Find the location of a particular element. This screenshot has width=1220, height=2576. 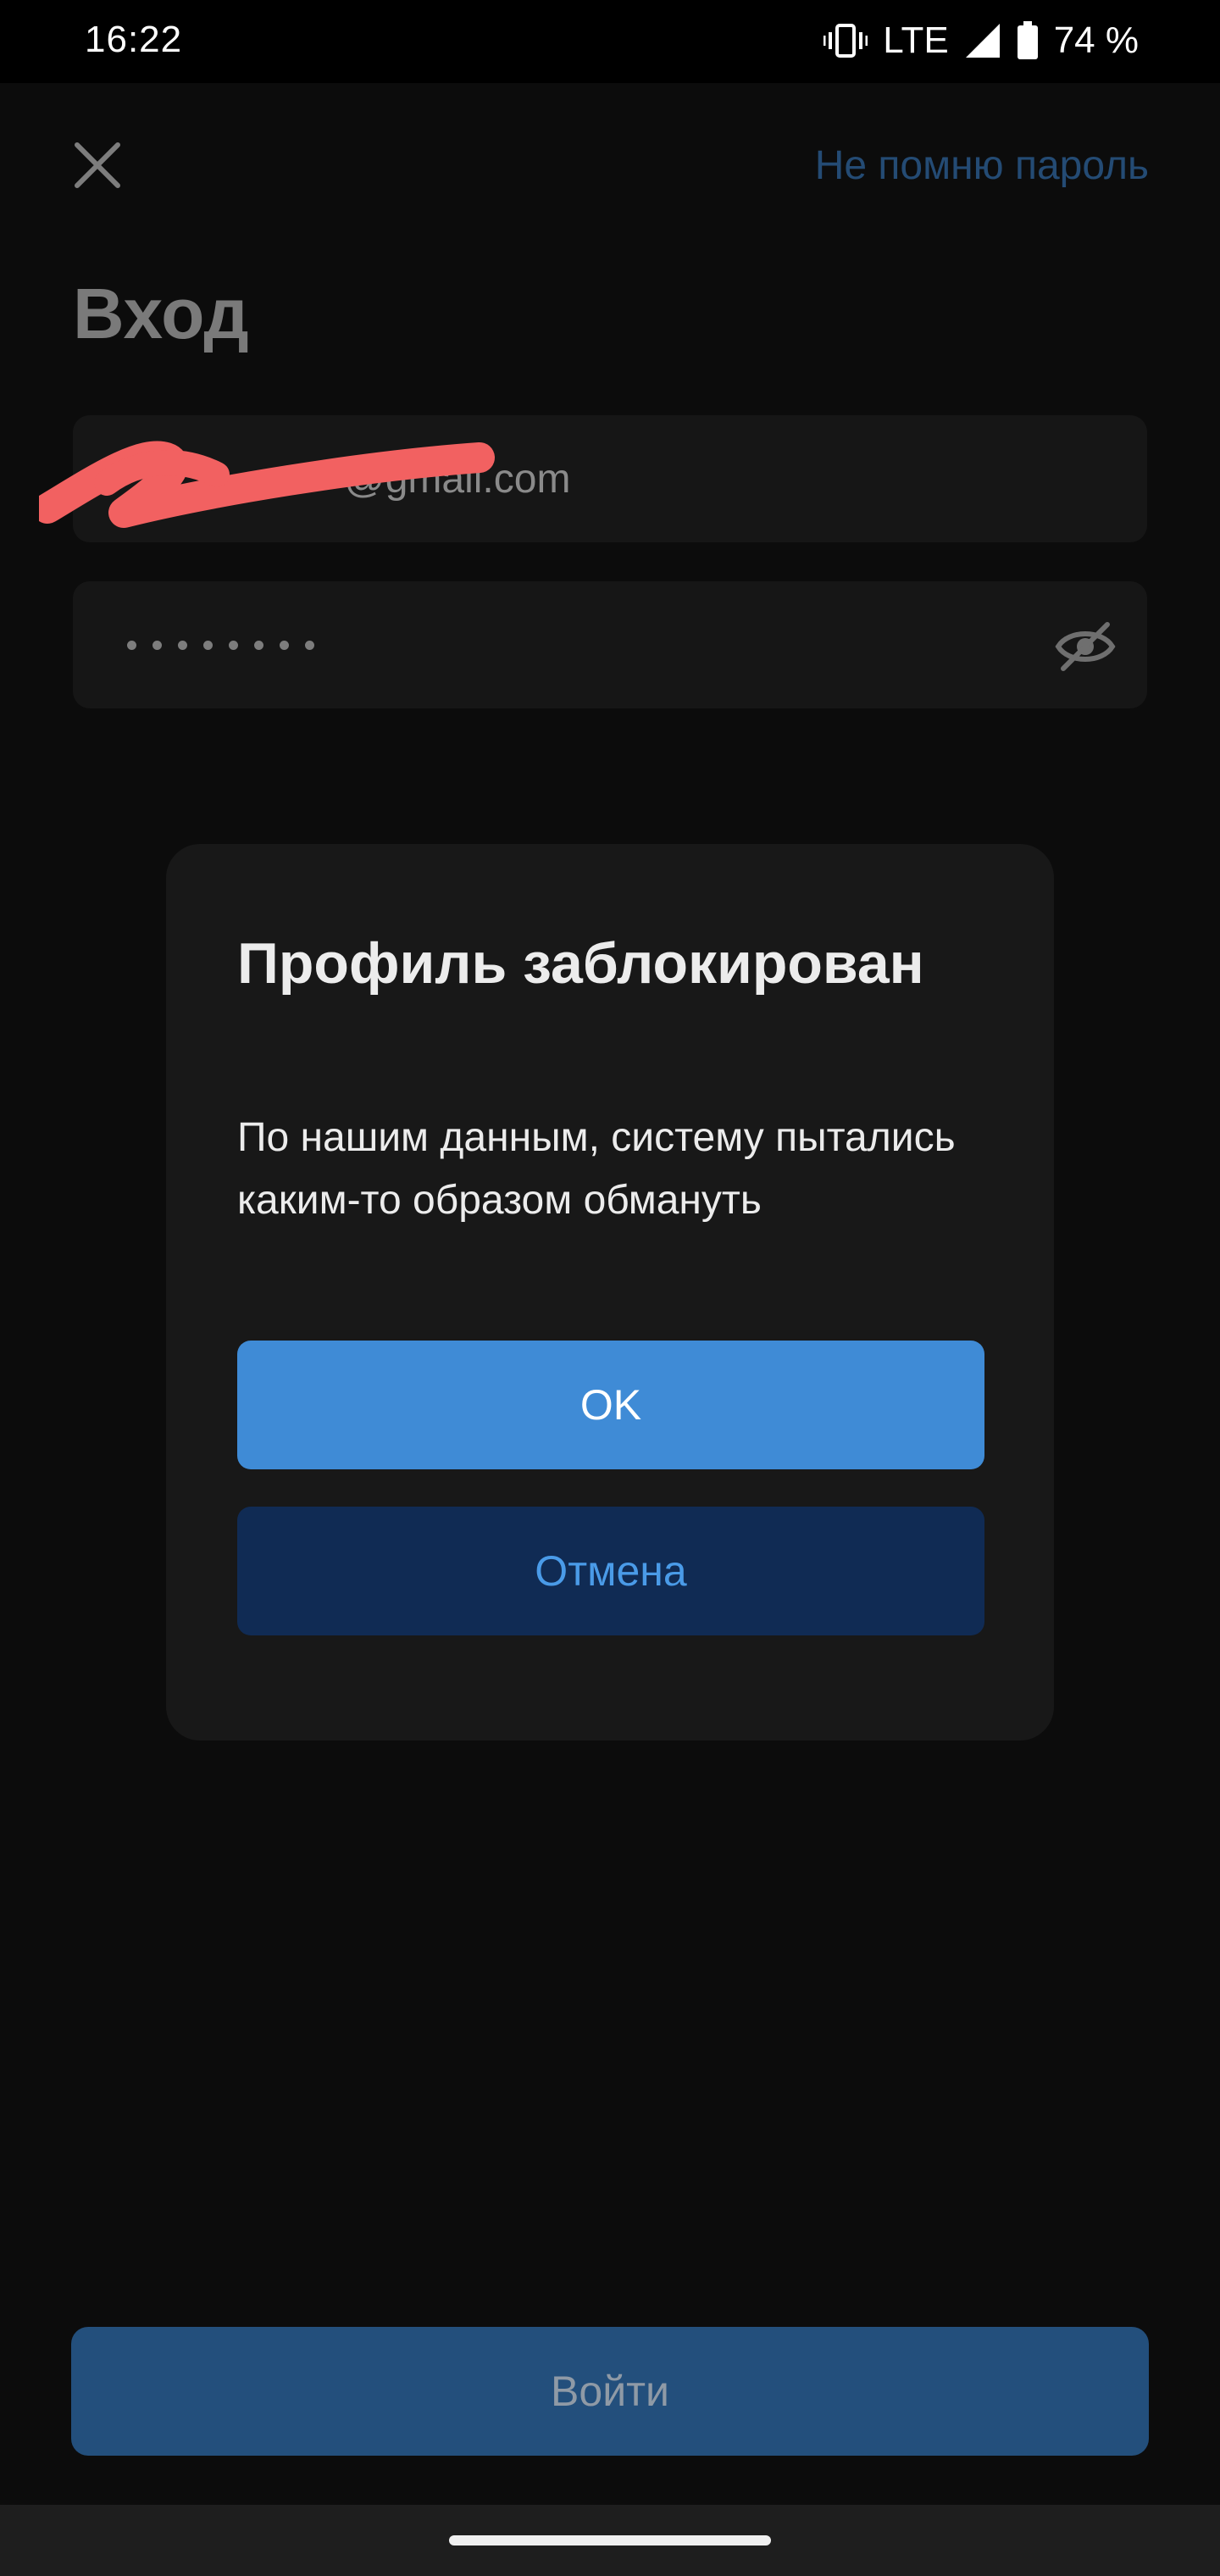

eye-off-icon is located at coordinates (1085, 646).